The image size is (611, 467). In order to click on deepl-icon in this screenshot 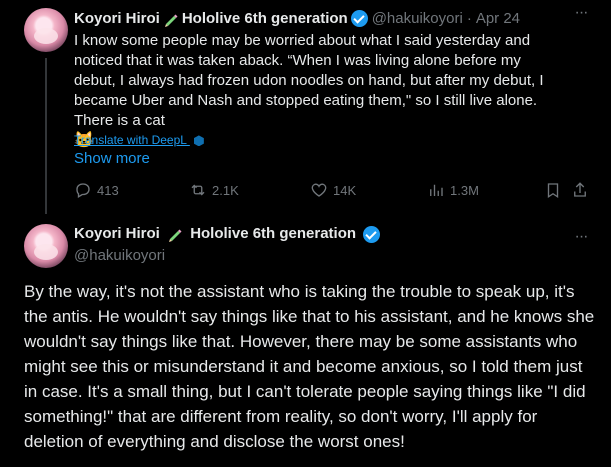, I will do `click(198, 141)`.